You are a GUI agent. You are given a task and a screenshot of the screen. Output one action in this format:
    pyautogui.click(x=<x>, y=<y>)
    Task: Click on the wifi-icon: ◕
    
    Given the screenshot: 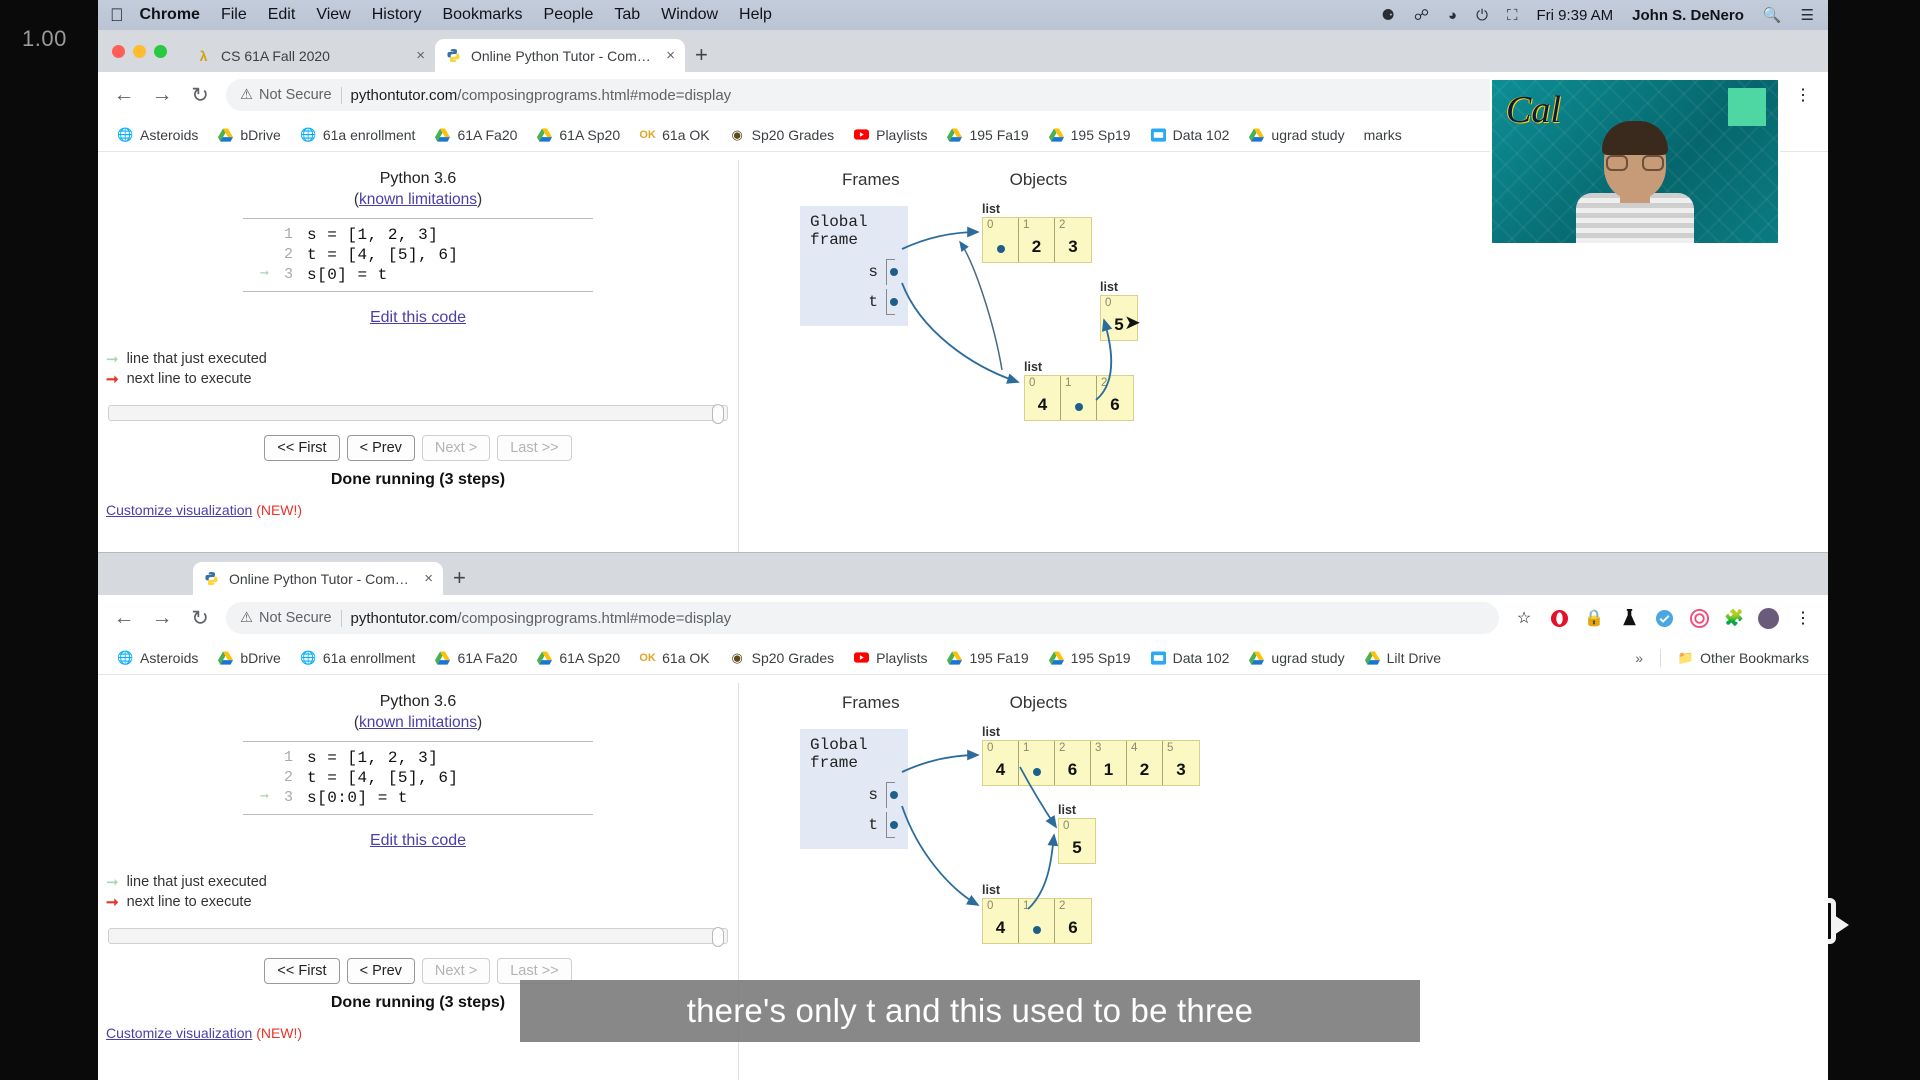 What is the action you would take?
    pyautogui.click(x=1452, y=15)
    